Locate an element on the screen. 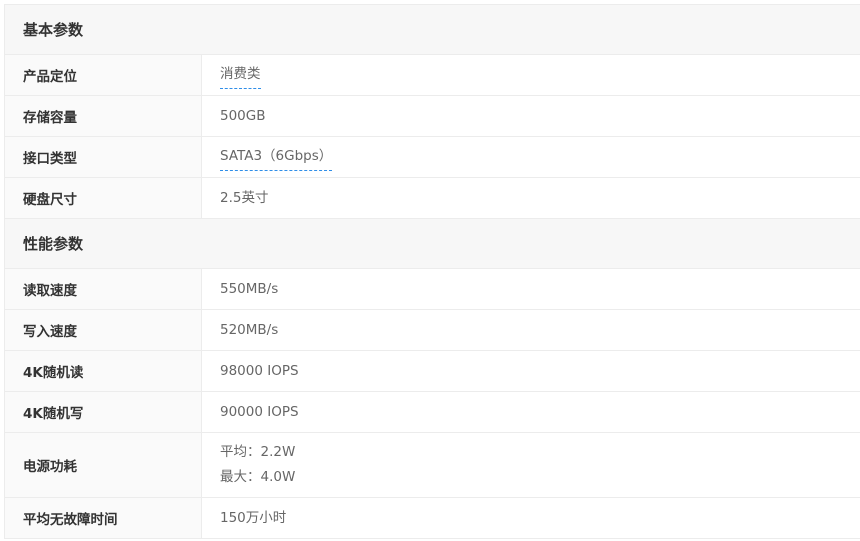 This screenshot has height=541, width=860. spec-value: 平均：2.2W 最大：4.0W is located at coordinates (531, 465).